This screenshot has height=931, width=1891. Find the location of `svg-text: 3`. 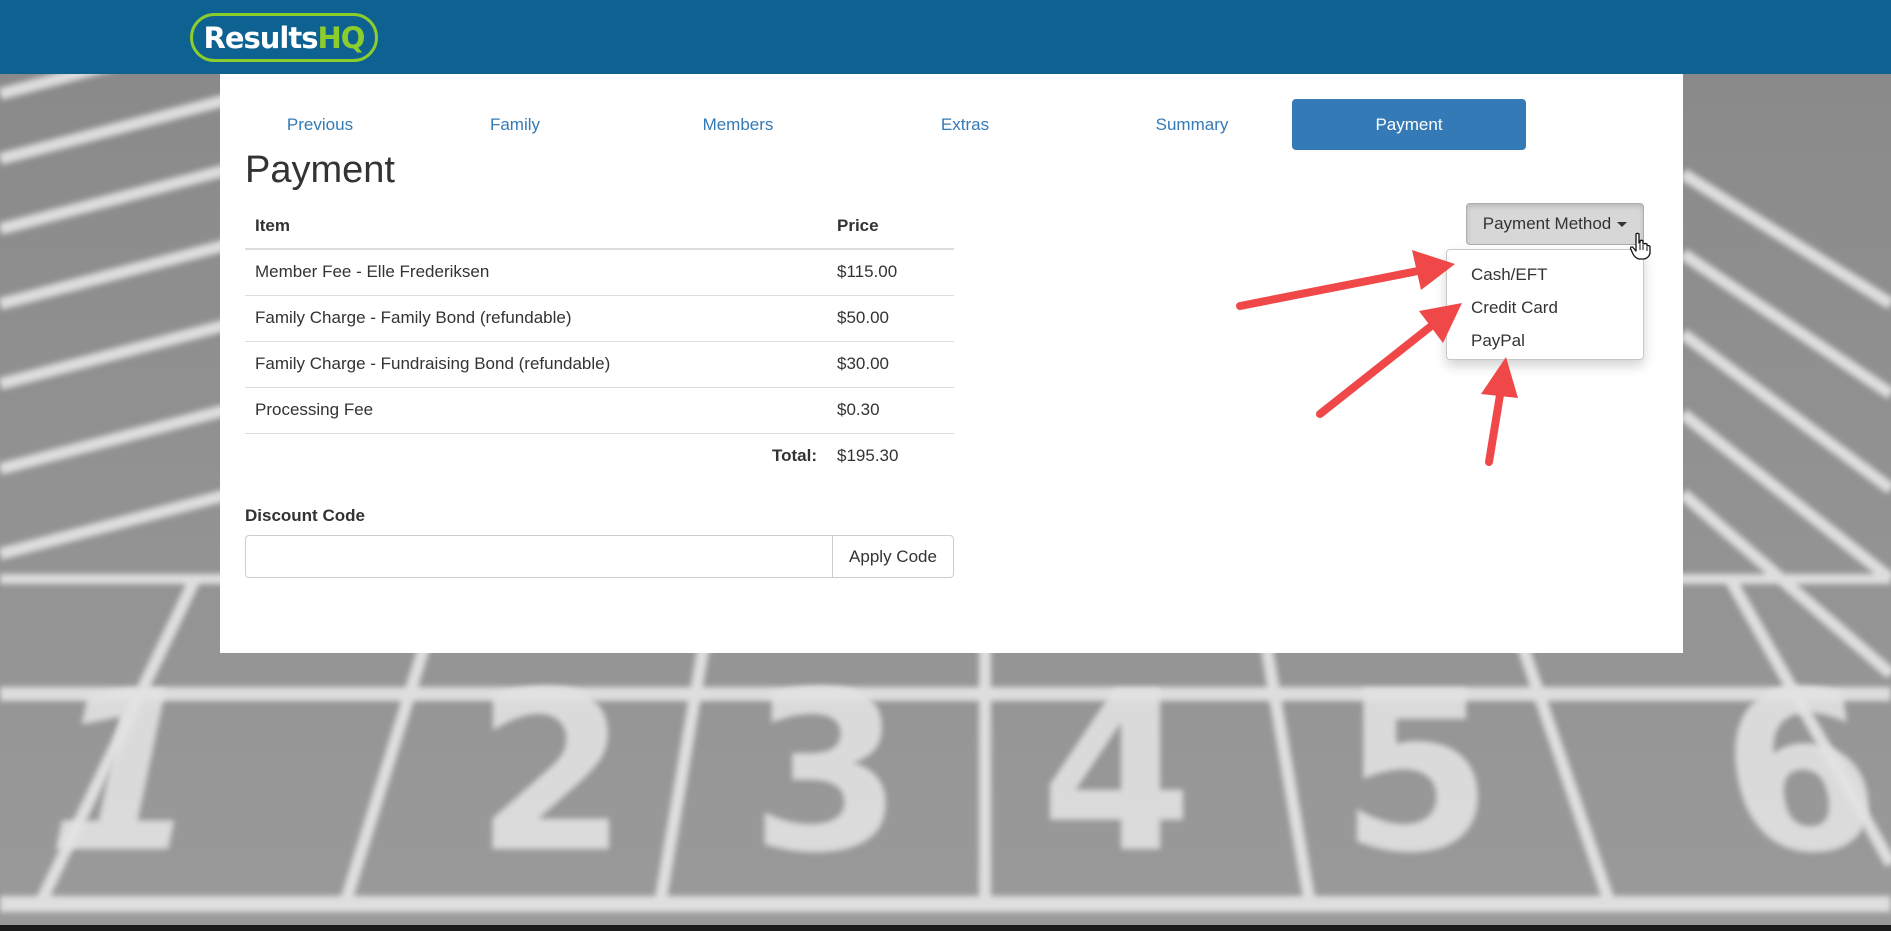

svg-text: 3 is located at coordinates (826, 773).